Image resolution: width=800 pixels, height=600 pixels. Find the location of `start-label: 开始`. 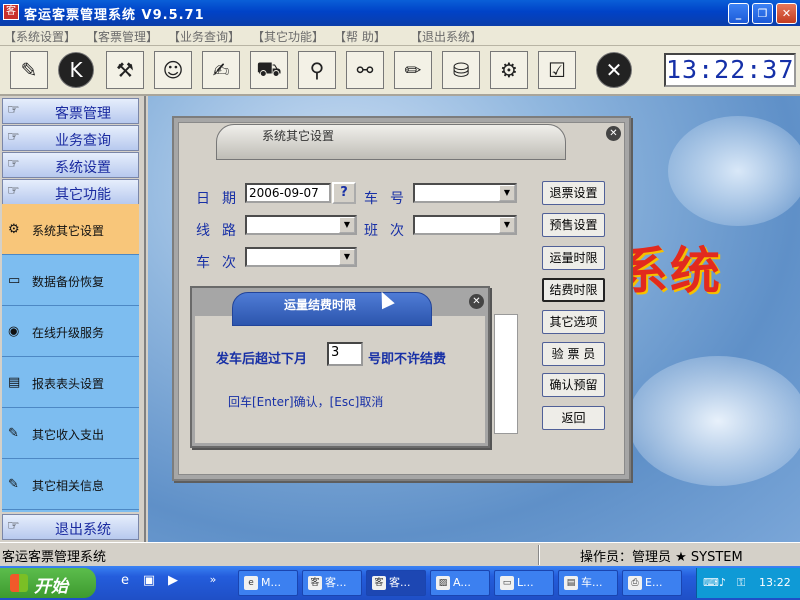

start-label: 开始 is located at coordinates (51, 587).